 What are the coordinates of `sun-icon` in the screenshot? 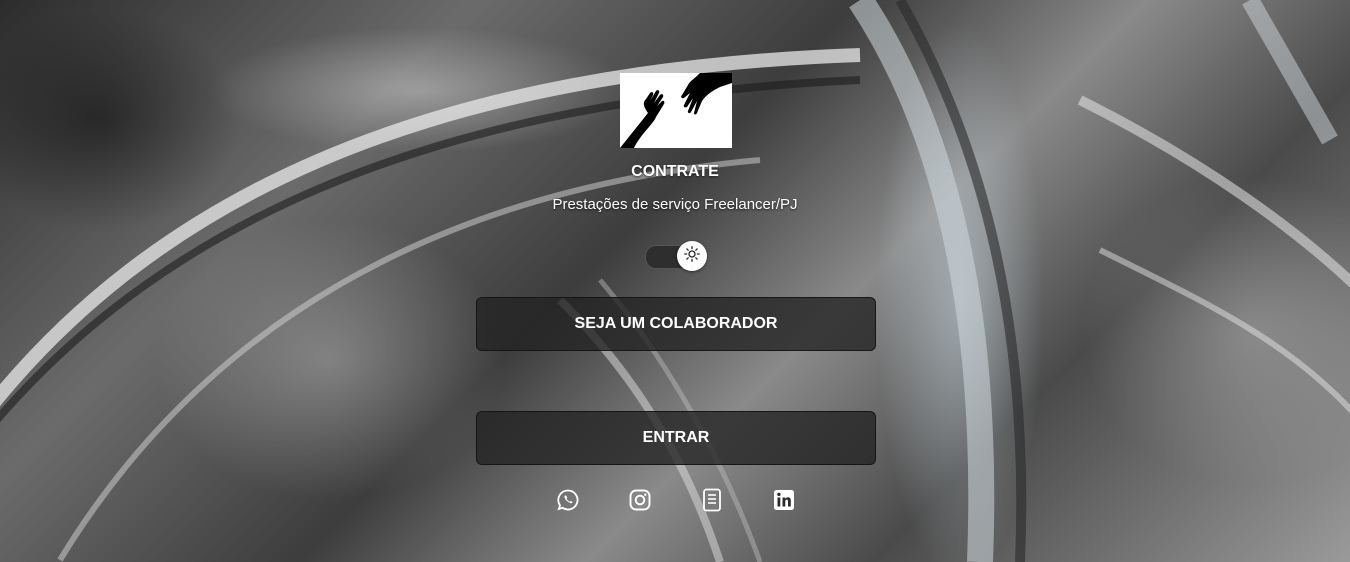 It's located at (692, 256).